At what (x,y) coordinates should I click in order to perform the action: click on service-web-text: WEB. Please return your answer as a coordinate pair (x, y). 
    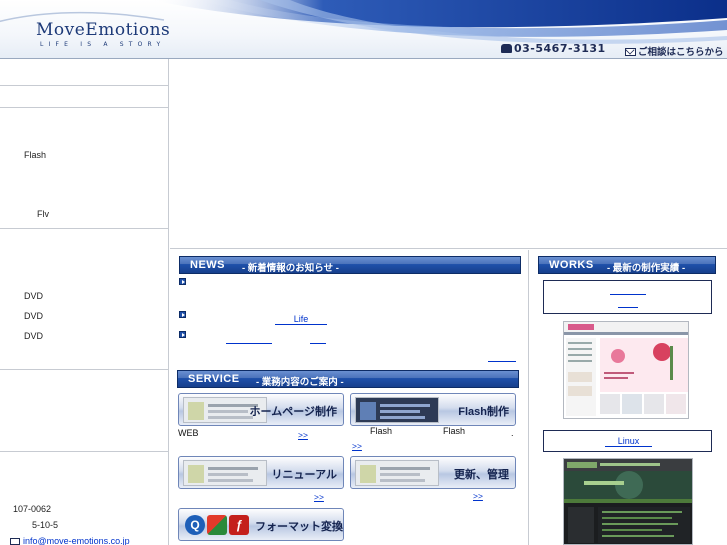
    Looking at the image, I should click on (188, 433).